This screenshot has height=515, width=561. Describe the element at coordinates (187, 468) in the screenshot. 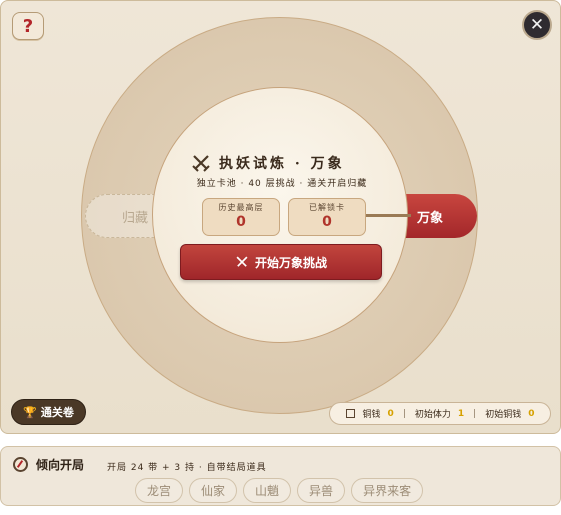

I see `tendency-subtitle: 开局 24 带 + 3 持 · 自带结局道具` at that location.